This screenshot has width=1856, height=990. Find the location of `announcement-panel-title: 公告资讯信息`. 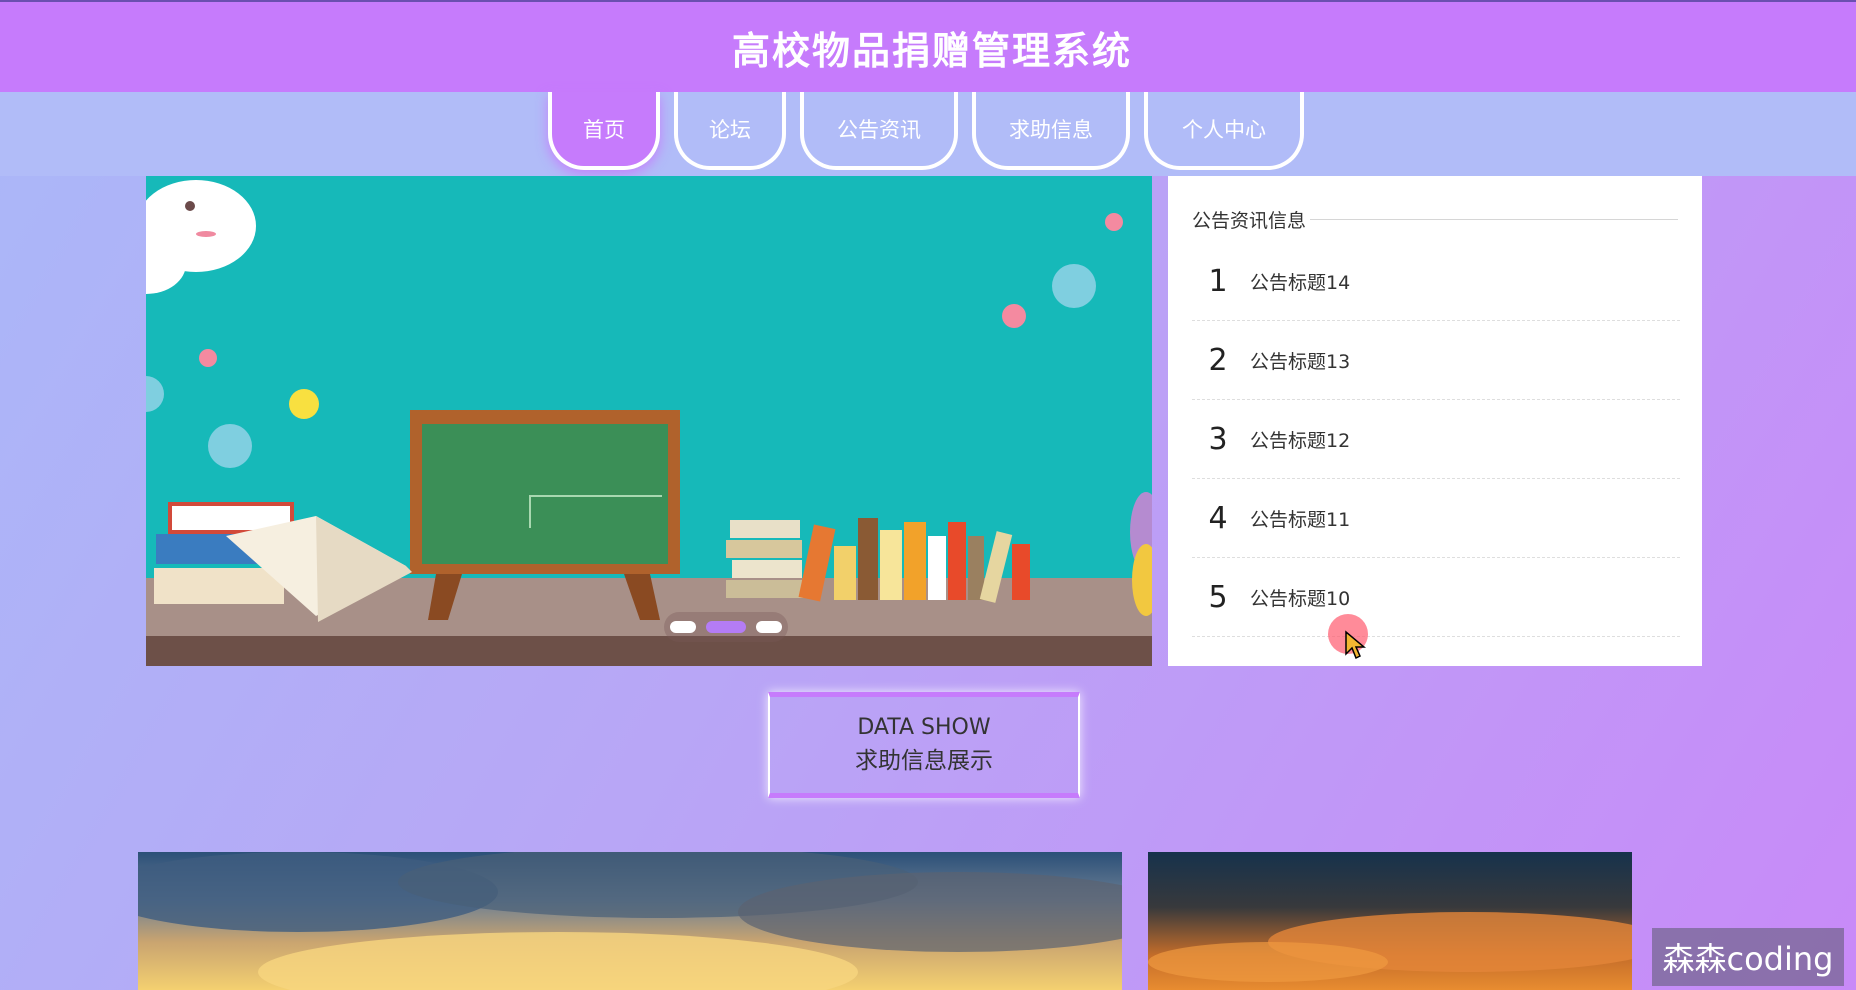

announcement-panel-title: 公告资讯信息 is located at coordinates (1249, 221).